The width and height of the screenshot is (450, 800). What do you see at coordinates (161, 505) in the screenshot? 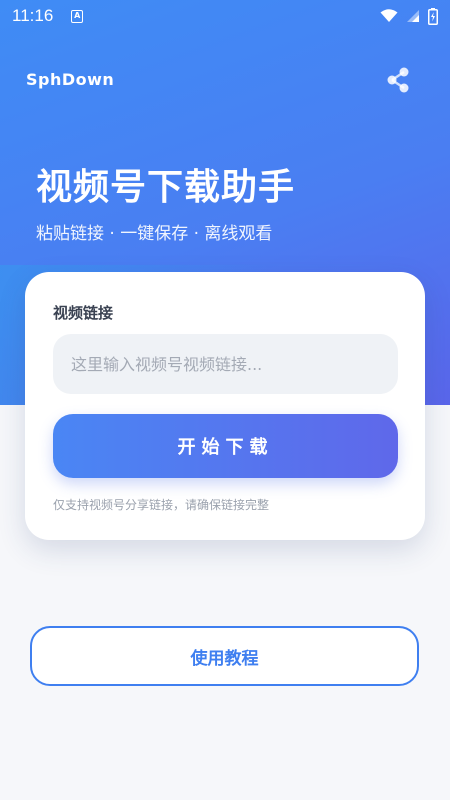
I see `support-hint: 仅支持视频号分享链接，请确保链接完整` at bounding box center [161, 505].